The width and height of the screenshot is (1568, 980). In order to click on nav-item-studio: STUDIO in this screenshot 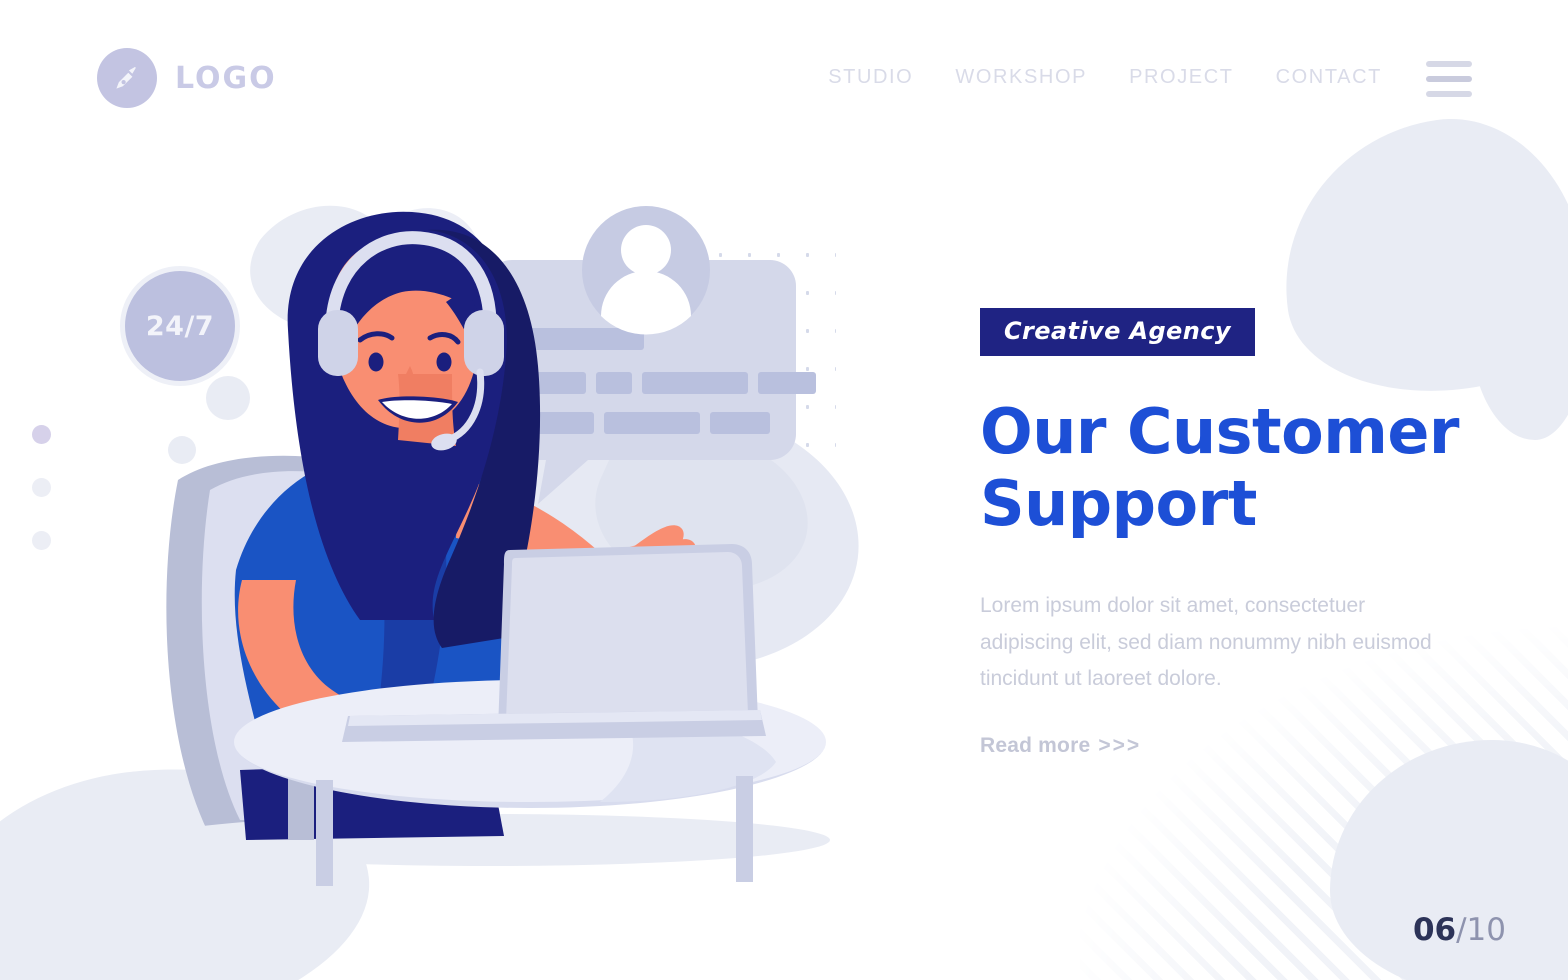, I will do `click(870, 77)`.